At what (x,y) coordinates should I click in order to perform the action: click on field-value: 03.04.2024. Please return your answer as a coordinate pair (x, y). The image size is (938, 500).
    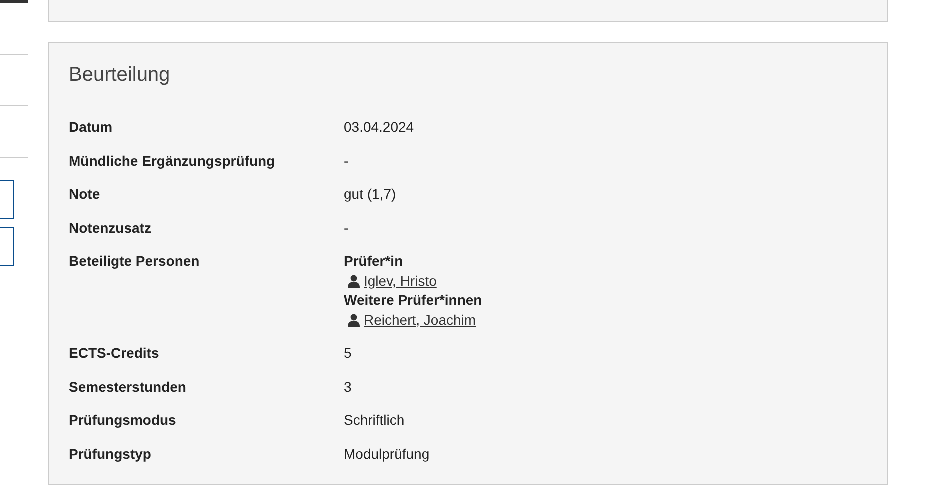
    Looking at the image, I should click on (379, 127).